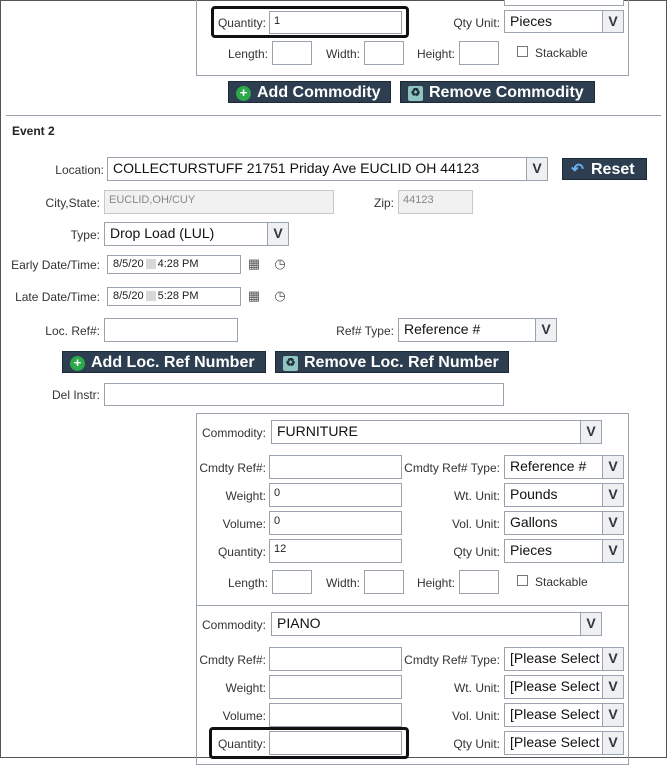 The height and width of the screenshot is (765, 669). What do you see at coordinates (309, 743) in the screenshot?
I see `quantity-highlight` at bounding box center [309, 743].